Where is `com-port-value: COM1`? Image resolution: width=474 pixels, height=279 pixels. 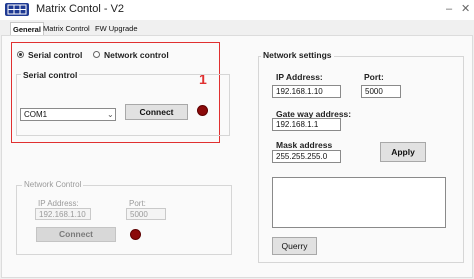 com-port-value: COM1 is located at coordinates (36, 114).